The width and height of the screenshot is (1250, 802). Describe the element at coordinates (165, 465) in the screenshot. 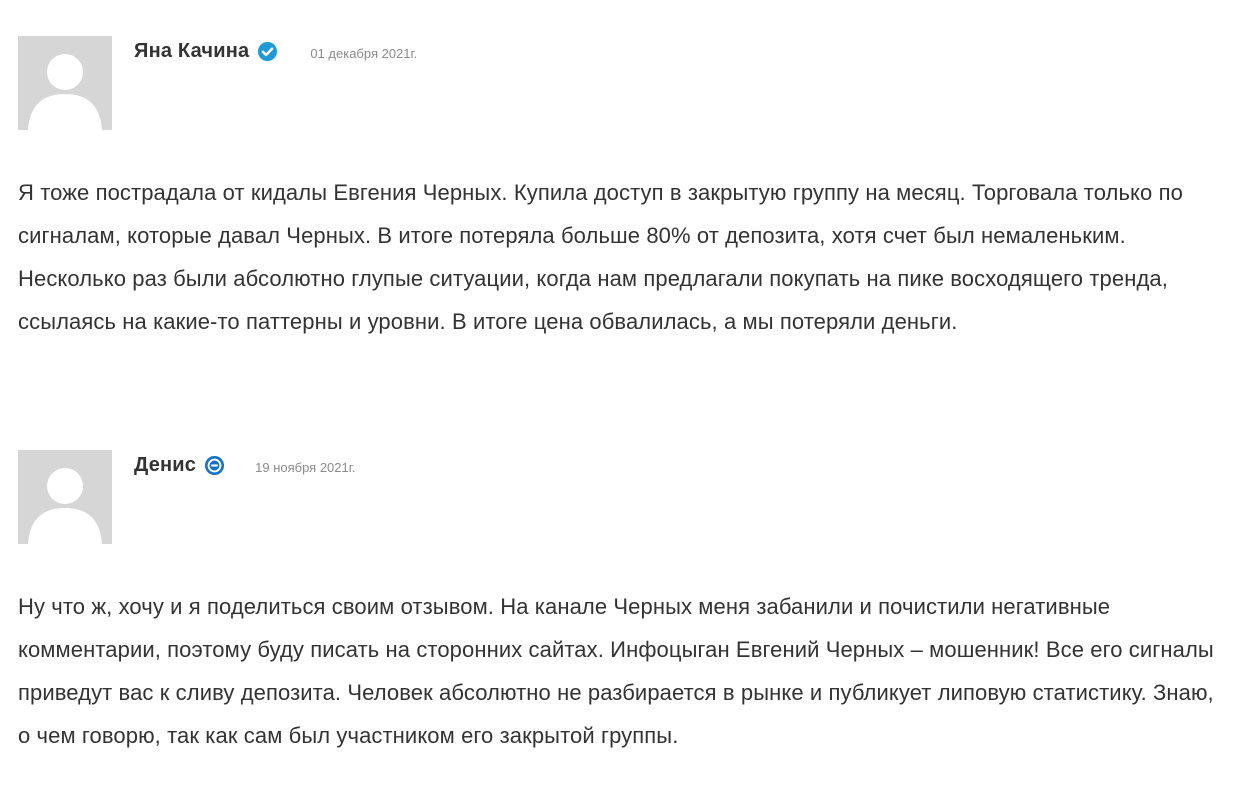

I see `author-name: Денис` at that location.